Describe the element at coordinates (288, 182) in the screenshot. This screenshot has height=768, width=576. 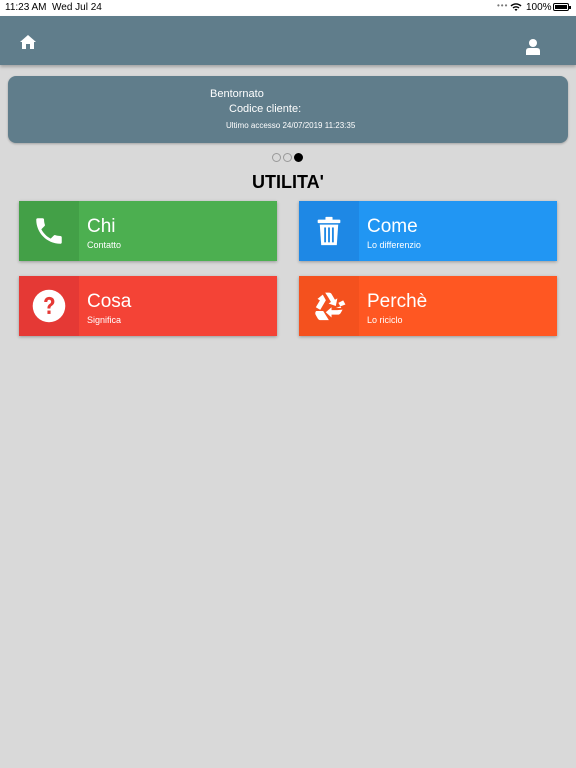
I see `section-title: UTILITA'` at that location.